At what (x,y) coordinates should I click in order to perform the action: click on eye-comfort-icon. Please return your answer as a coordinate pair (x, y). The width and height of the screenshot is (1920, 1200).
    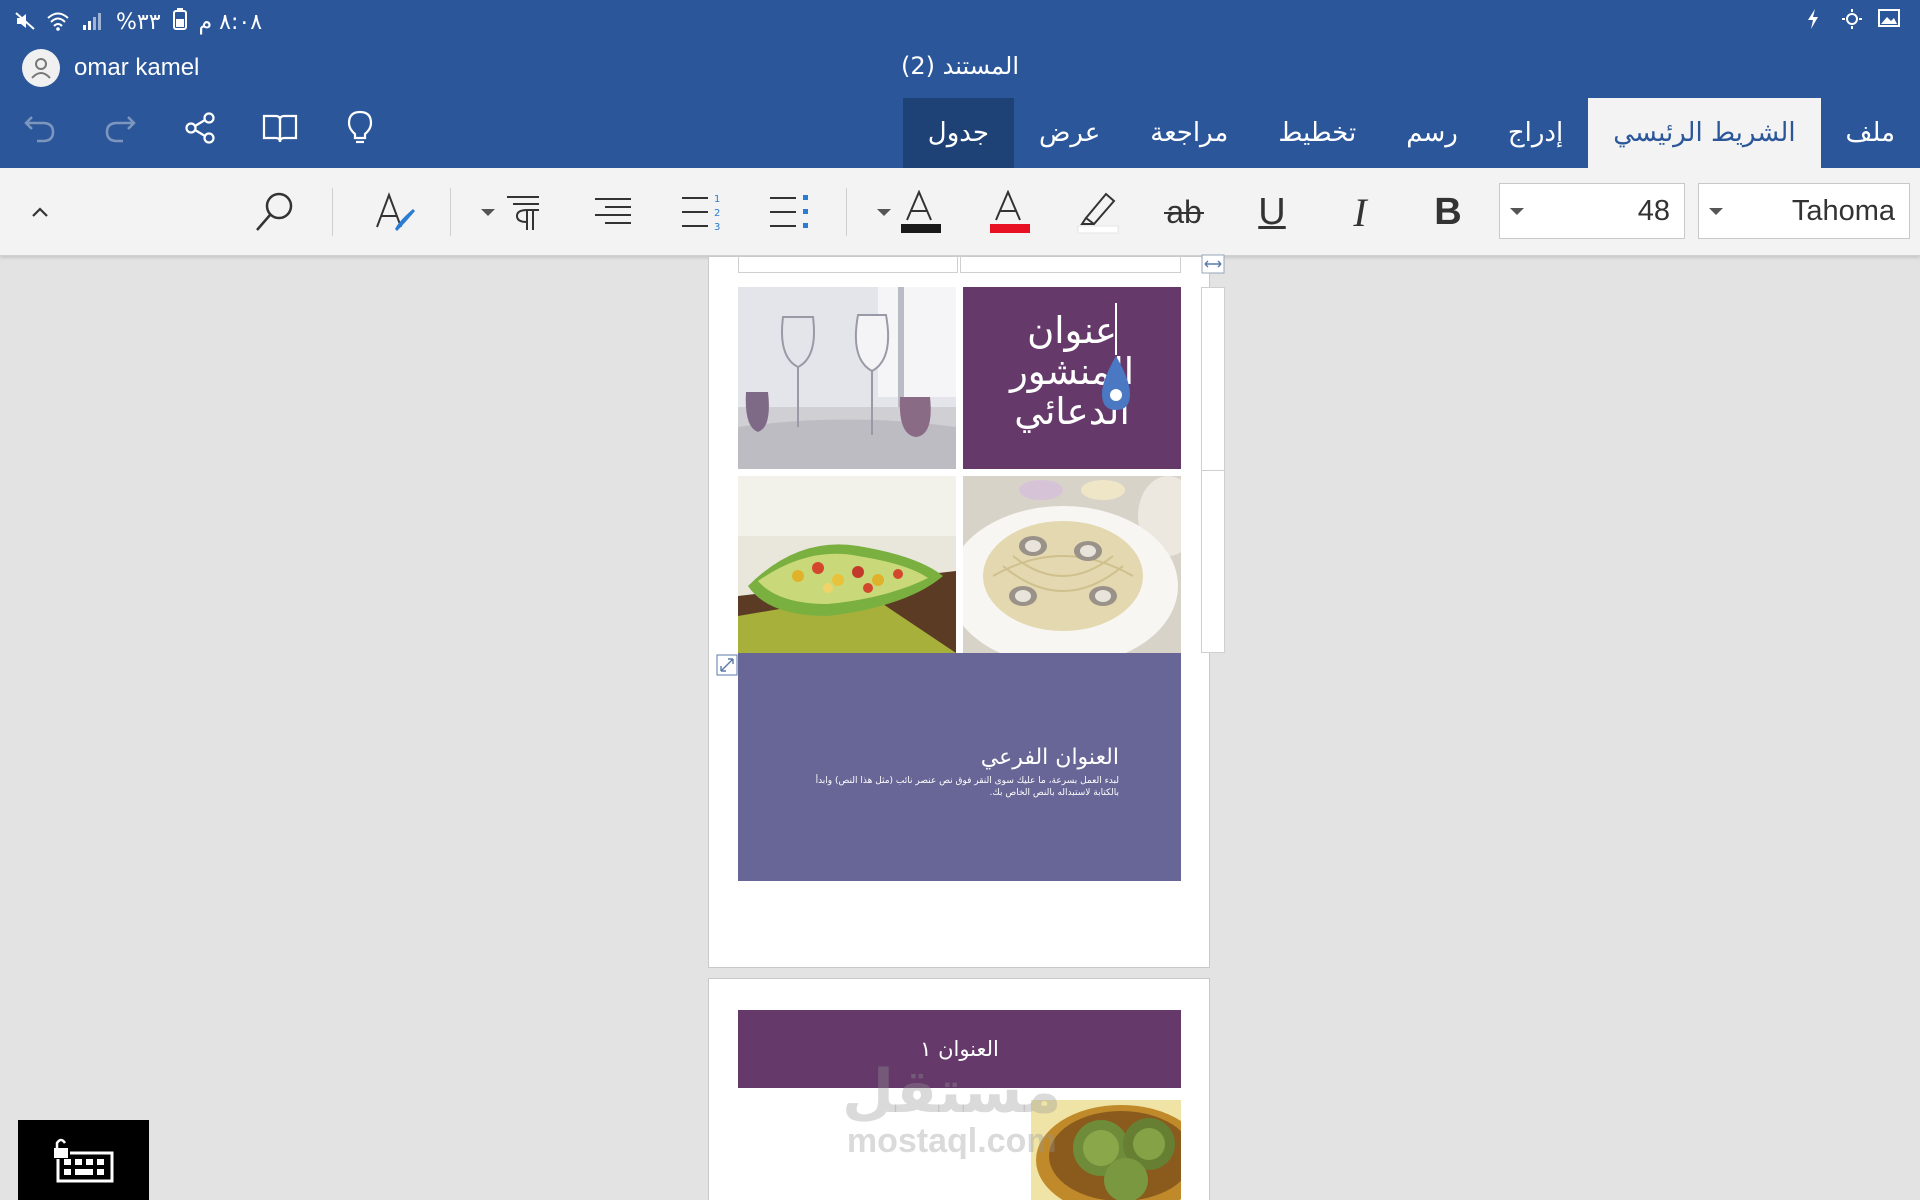
    Looking at the image, I should click on (1851, 19).